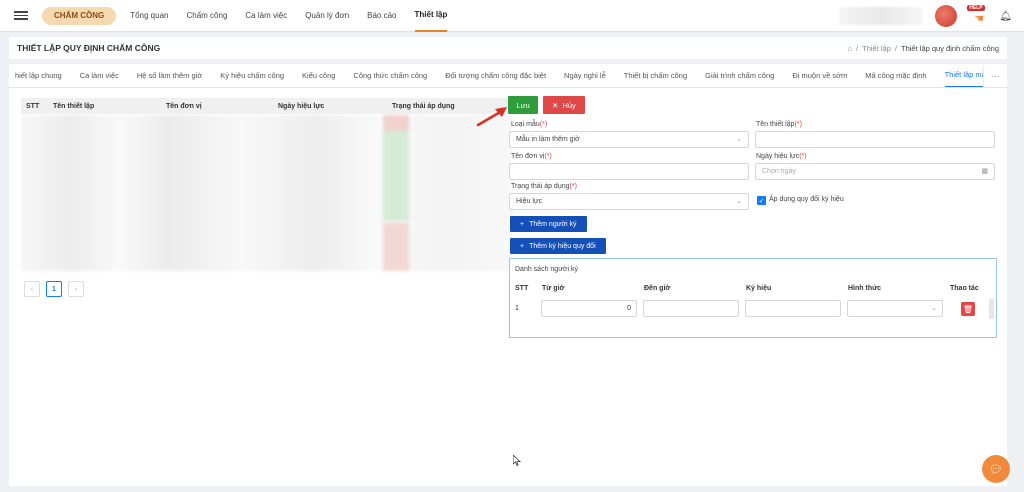  What do you see at coordinates (206, 16) in the screenshot?
I see `nav-attendance: Chấm công` at bounding box center [206, 16].